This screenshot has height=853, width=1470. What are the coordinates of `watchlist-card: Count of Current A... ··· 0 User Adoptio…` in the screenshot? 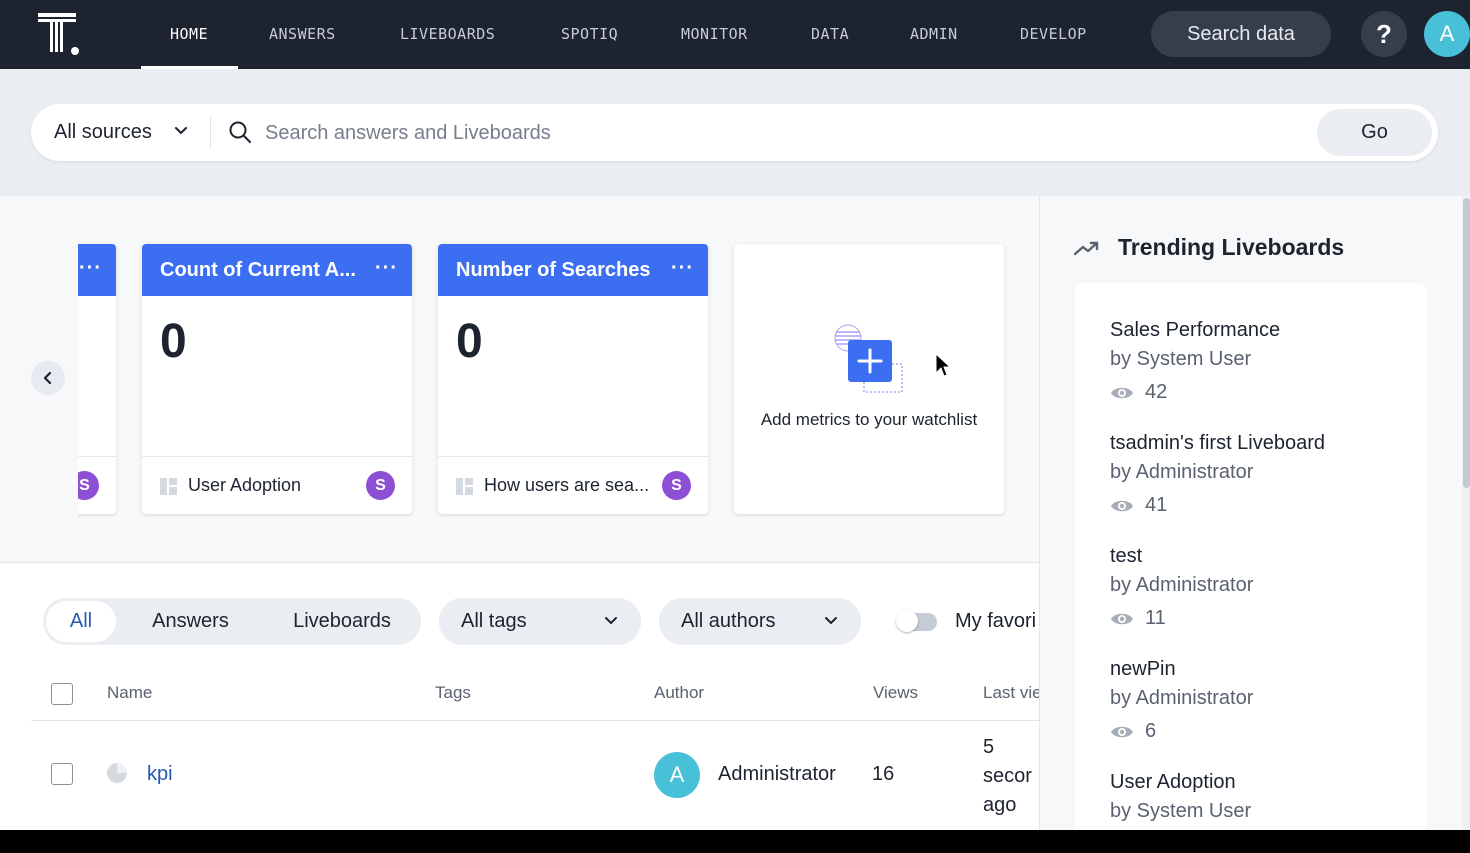 It's located at (277, 379).